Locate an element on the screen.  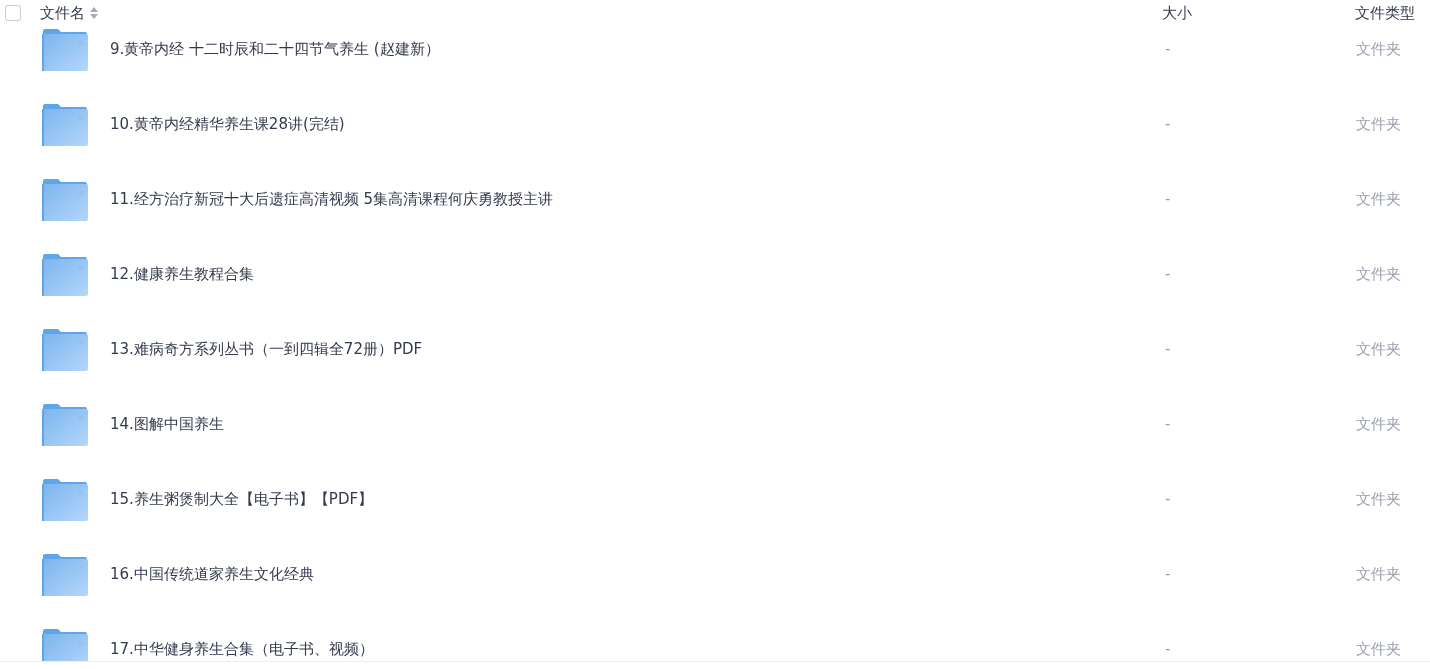
file-name: 14.图解中国养生 is located at coordinates (167, 424).